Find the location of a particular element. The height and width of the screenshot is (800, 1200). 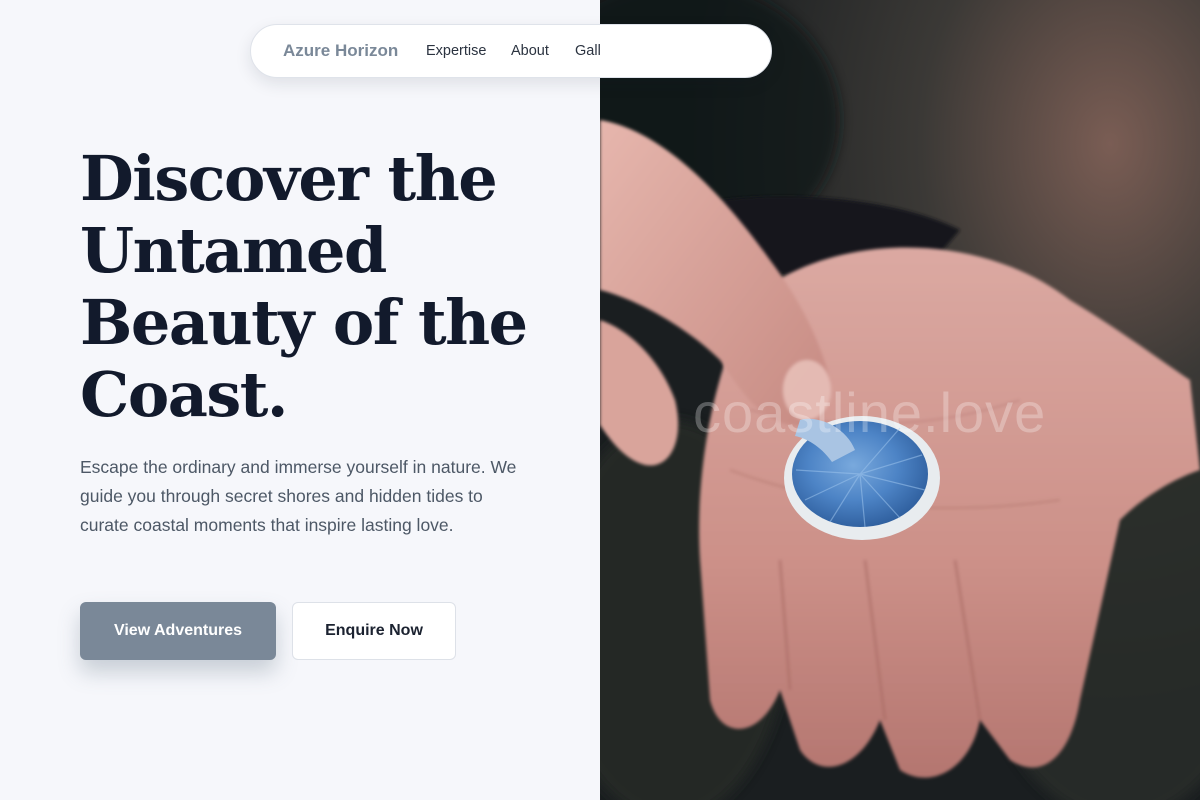

hero-title-line: Discover the is located at coordinates (289, 178).